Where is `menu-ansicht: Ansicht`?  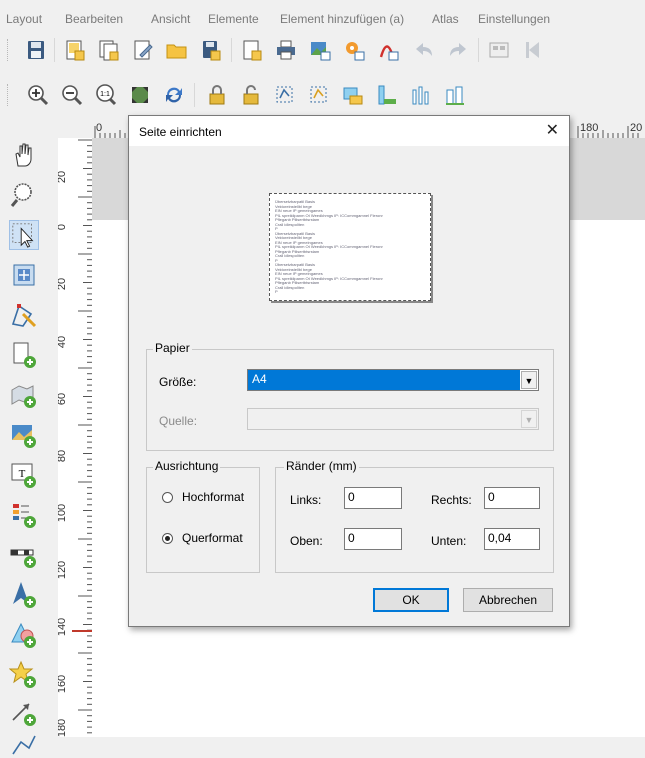 menu-ansicht: Ansicht is located at coordinates (170, 19).